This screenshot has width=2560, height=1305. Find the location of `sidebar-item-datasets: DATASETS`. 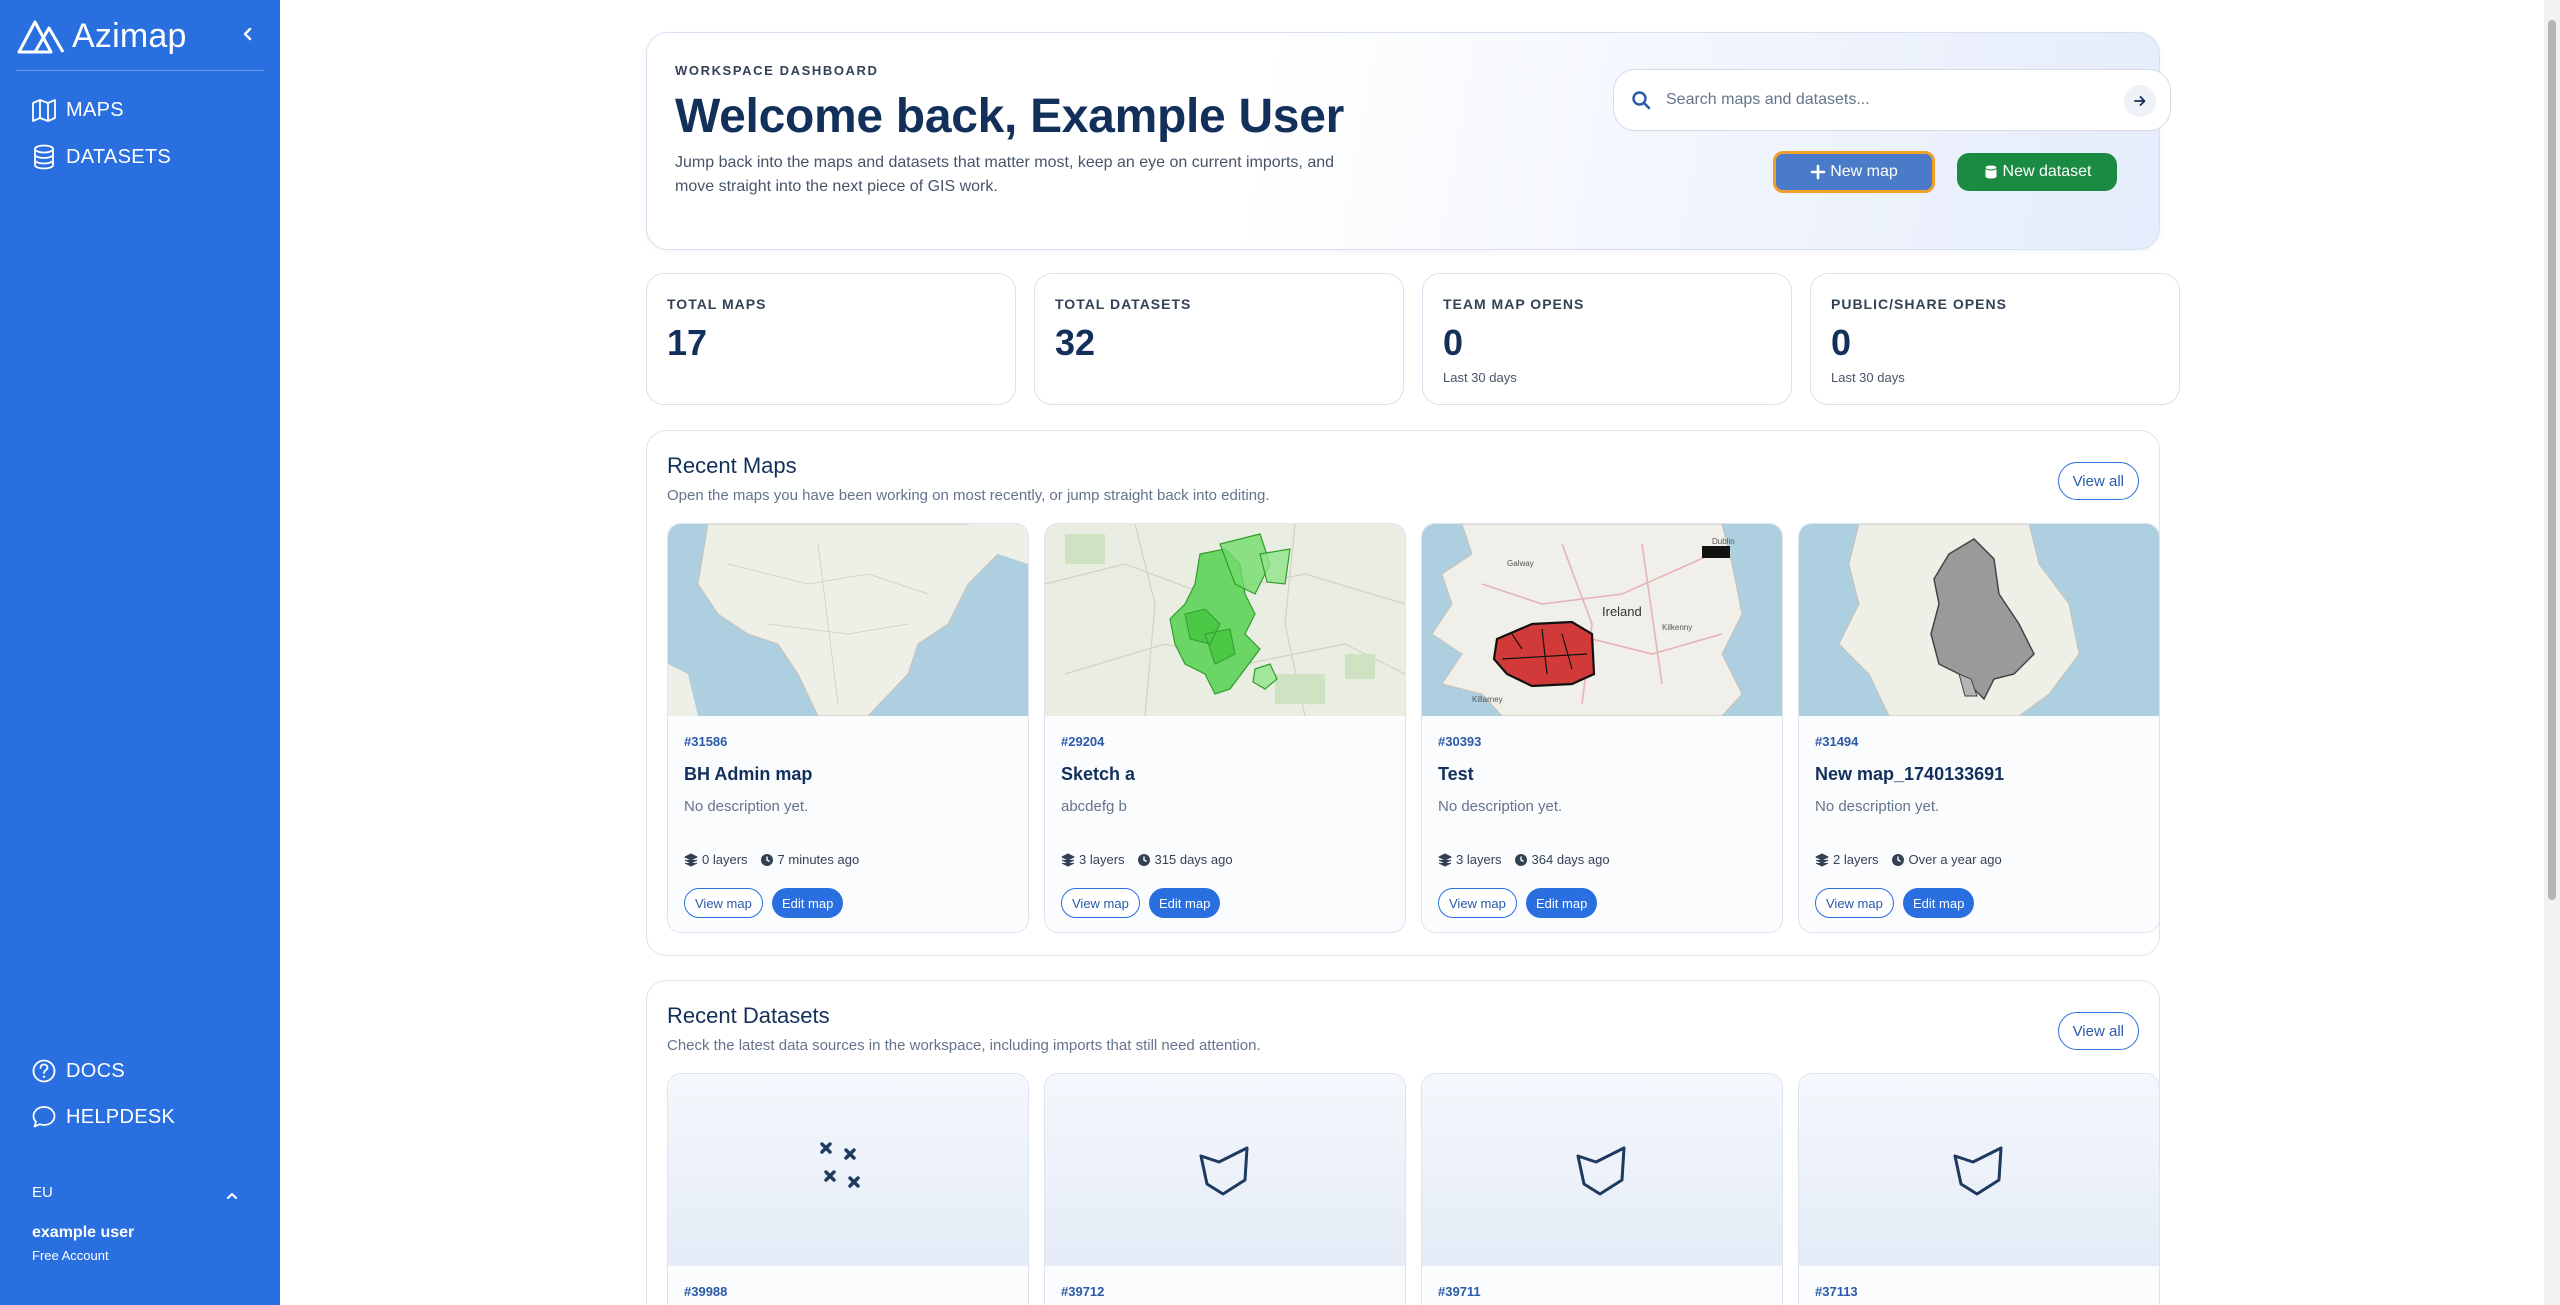

sidebar-item-datasets: DATASETS is located at coordinates (100, 157).